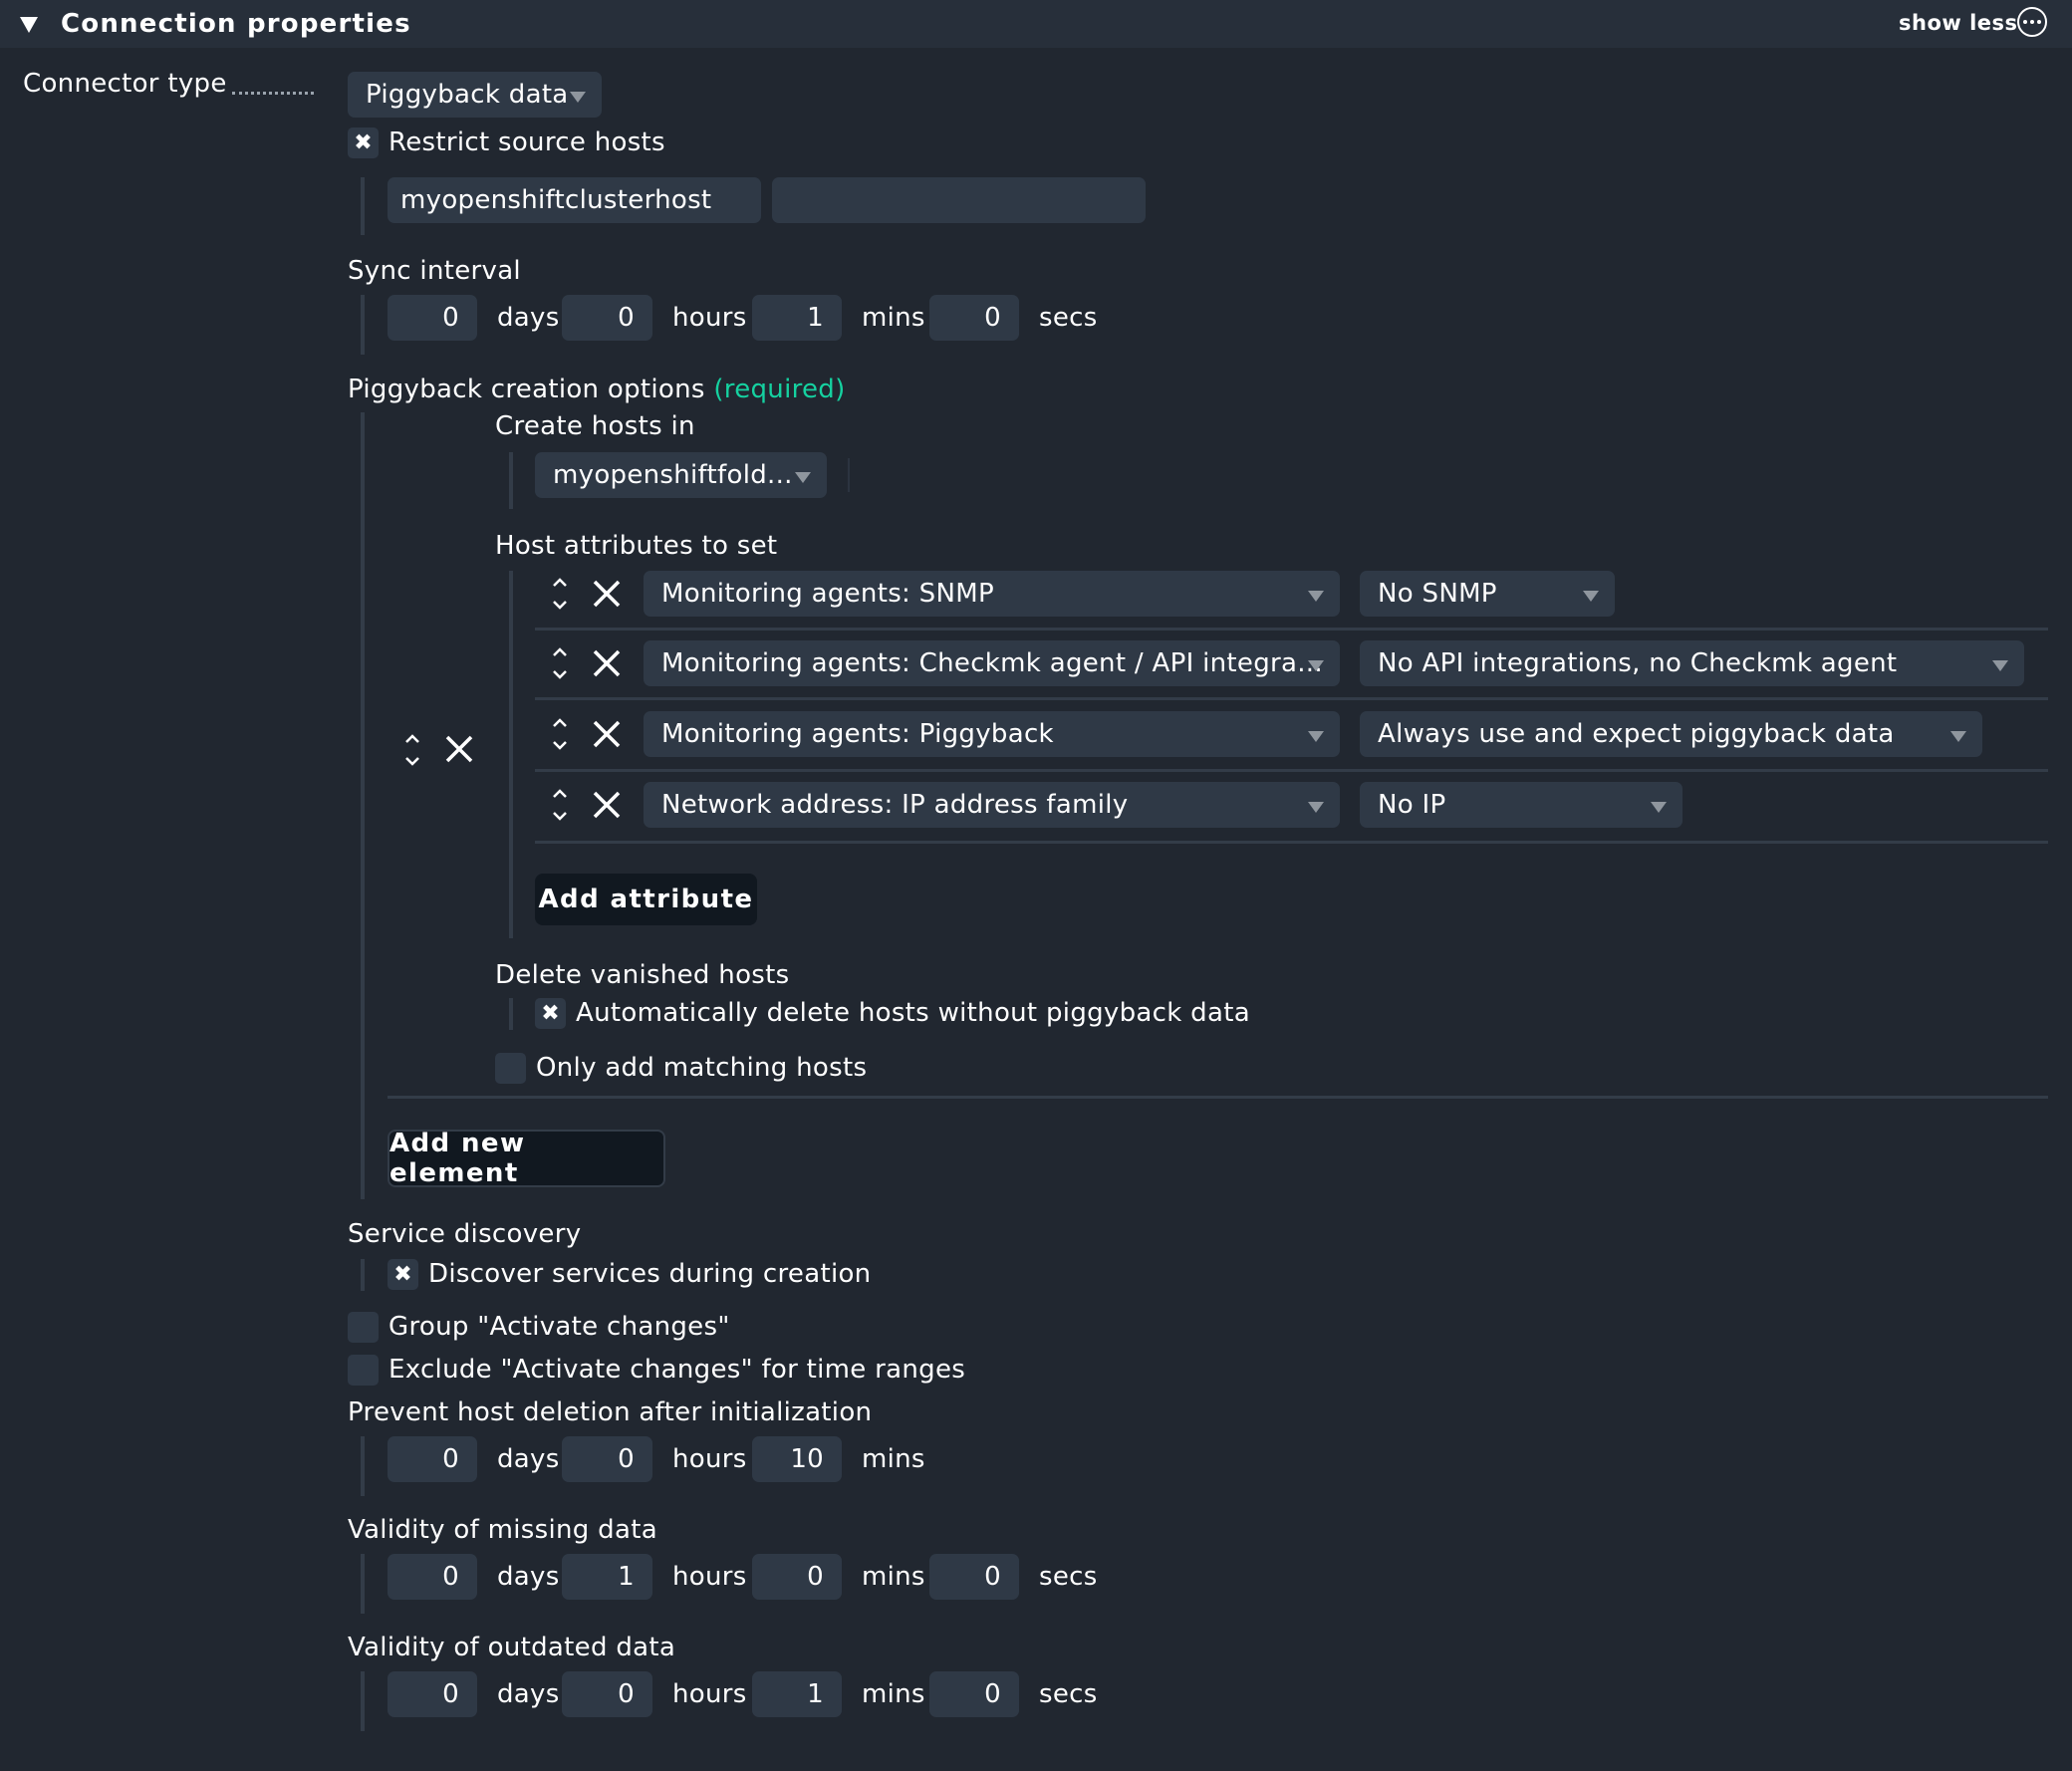  I want to click on outdated-days-input: 0, so click(432, 1694).